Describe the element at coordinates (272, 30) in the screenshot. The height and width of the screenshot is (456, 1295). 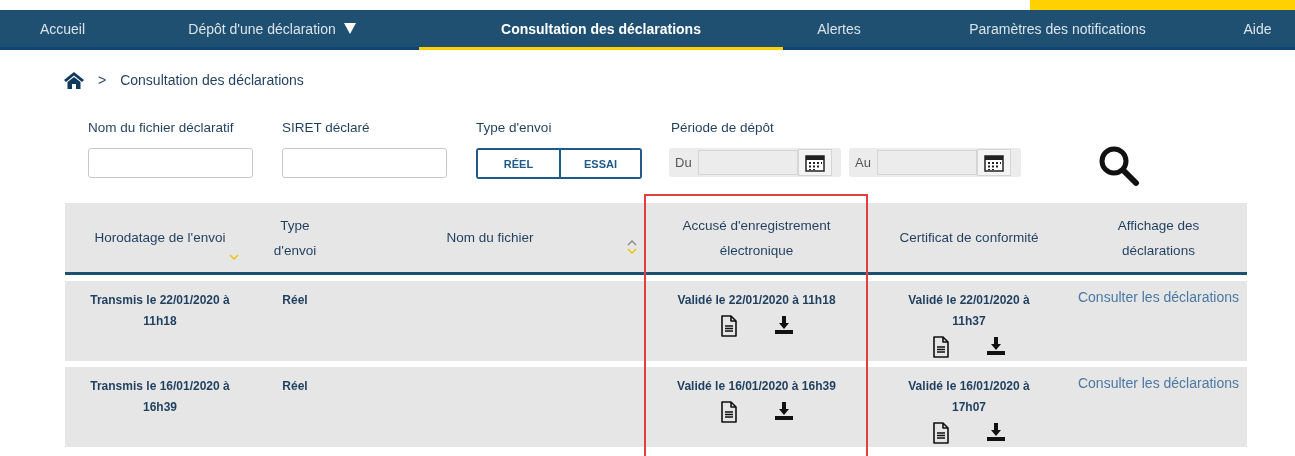
I see `nav-tab: Dépôt d'une déclaration` at that location.